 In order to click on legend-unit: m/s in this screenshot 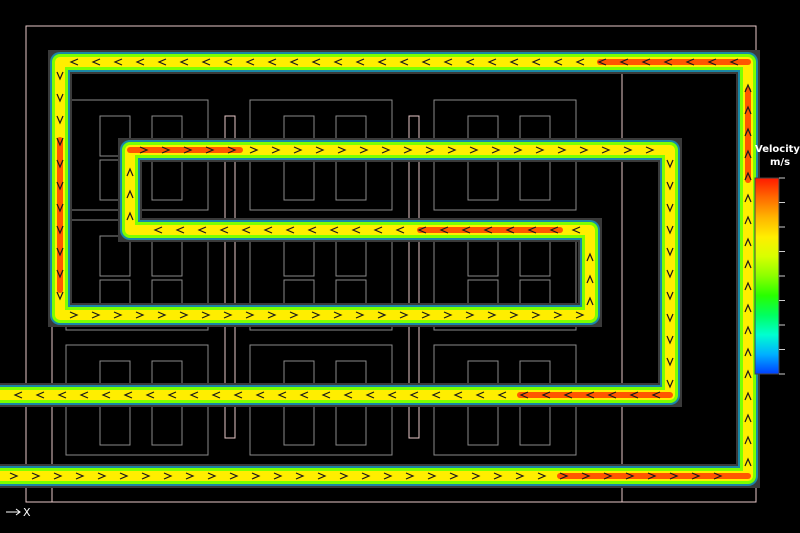, I will do `click(780, 162)`.